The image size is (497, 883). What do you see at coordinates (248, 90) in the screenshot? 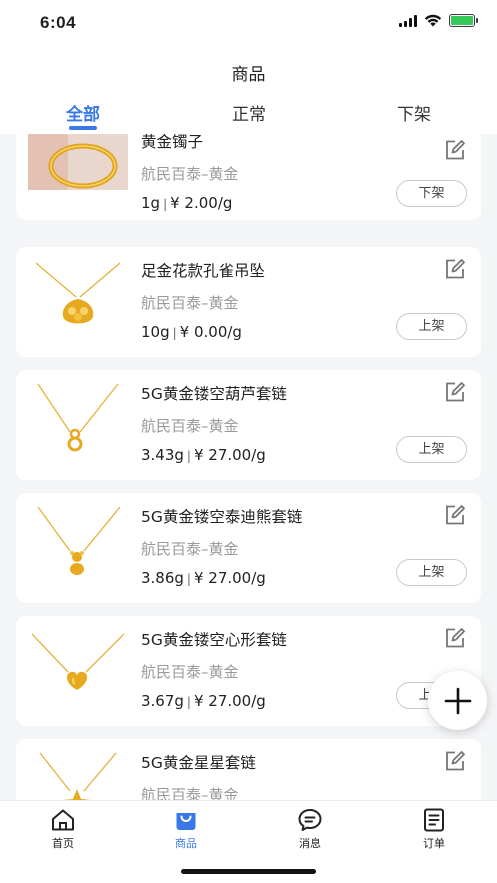
I see `nav-header: 商品 全部 正常 下架` at bounding box center [248, 90].